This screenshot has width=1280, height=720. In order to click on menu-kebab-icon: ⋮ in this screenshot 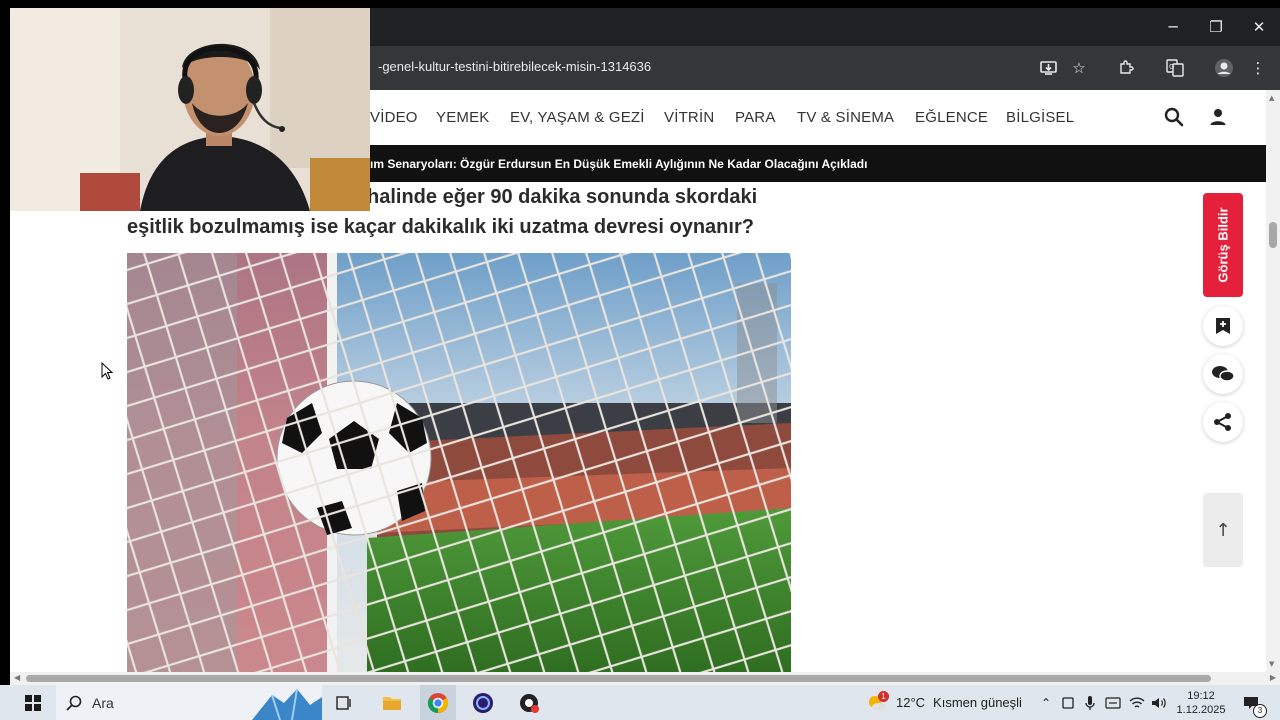, I will do `click(1258, 68)`.